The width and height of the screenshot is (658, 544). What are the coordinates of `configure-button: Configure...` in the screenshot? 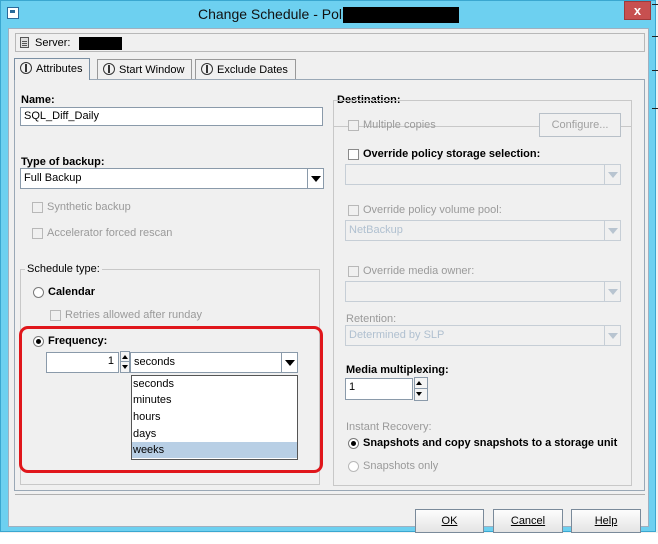 It's located at (580, 125).